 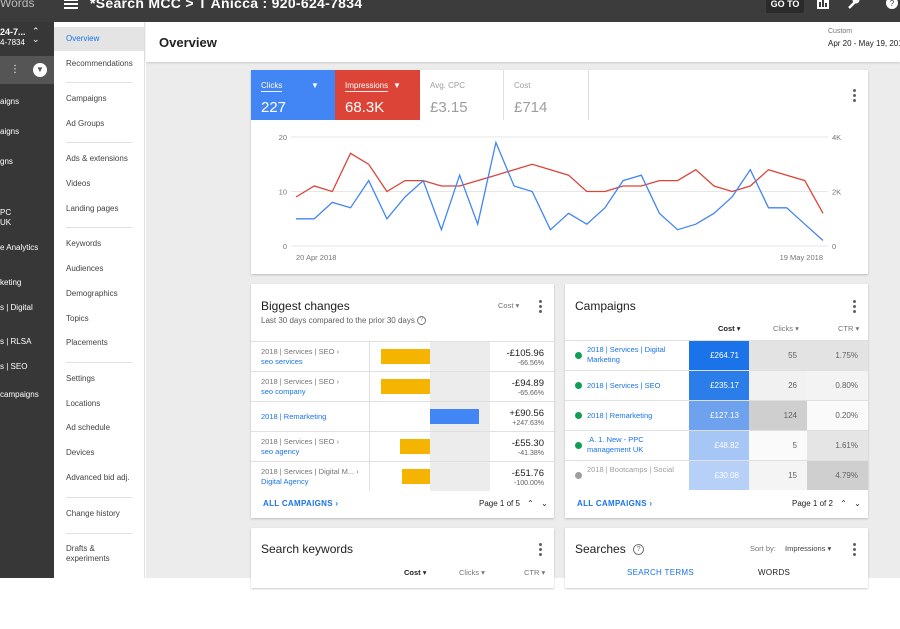 I want to click on campaign-name-link: 2018 | Bootcamps | Social, so click(x=637, y=470).